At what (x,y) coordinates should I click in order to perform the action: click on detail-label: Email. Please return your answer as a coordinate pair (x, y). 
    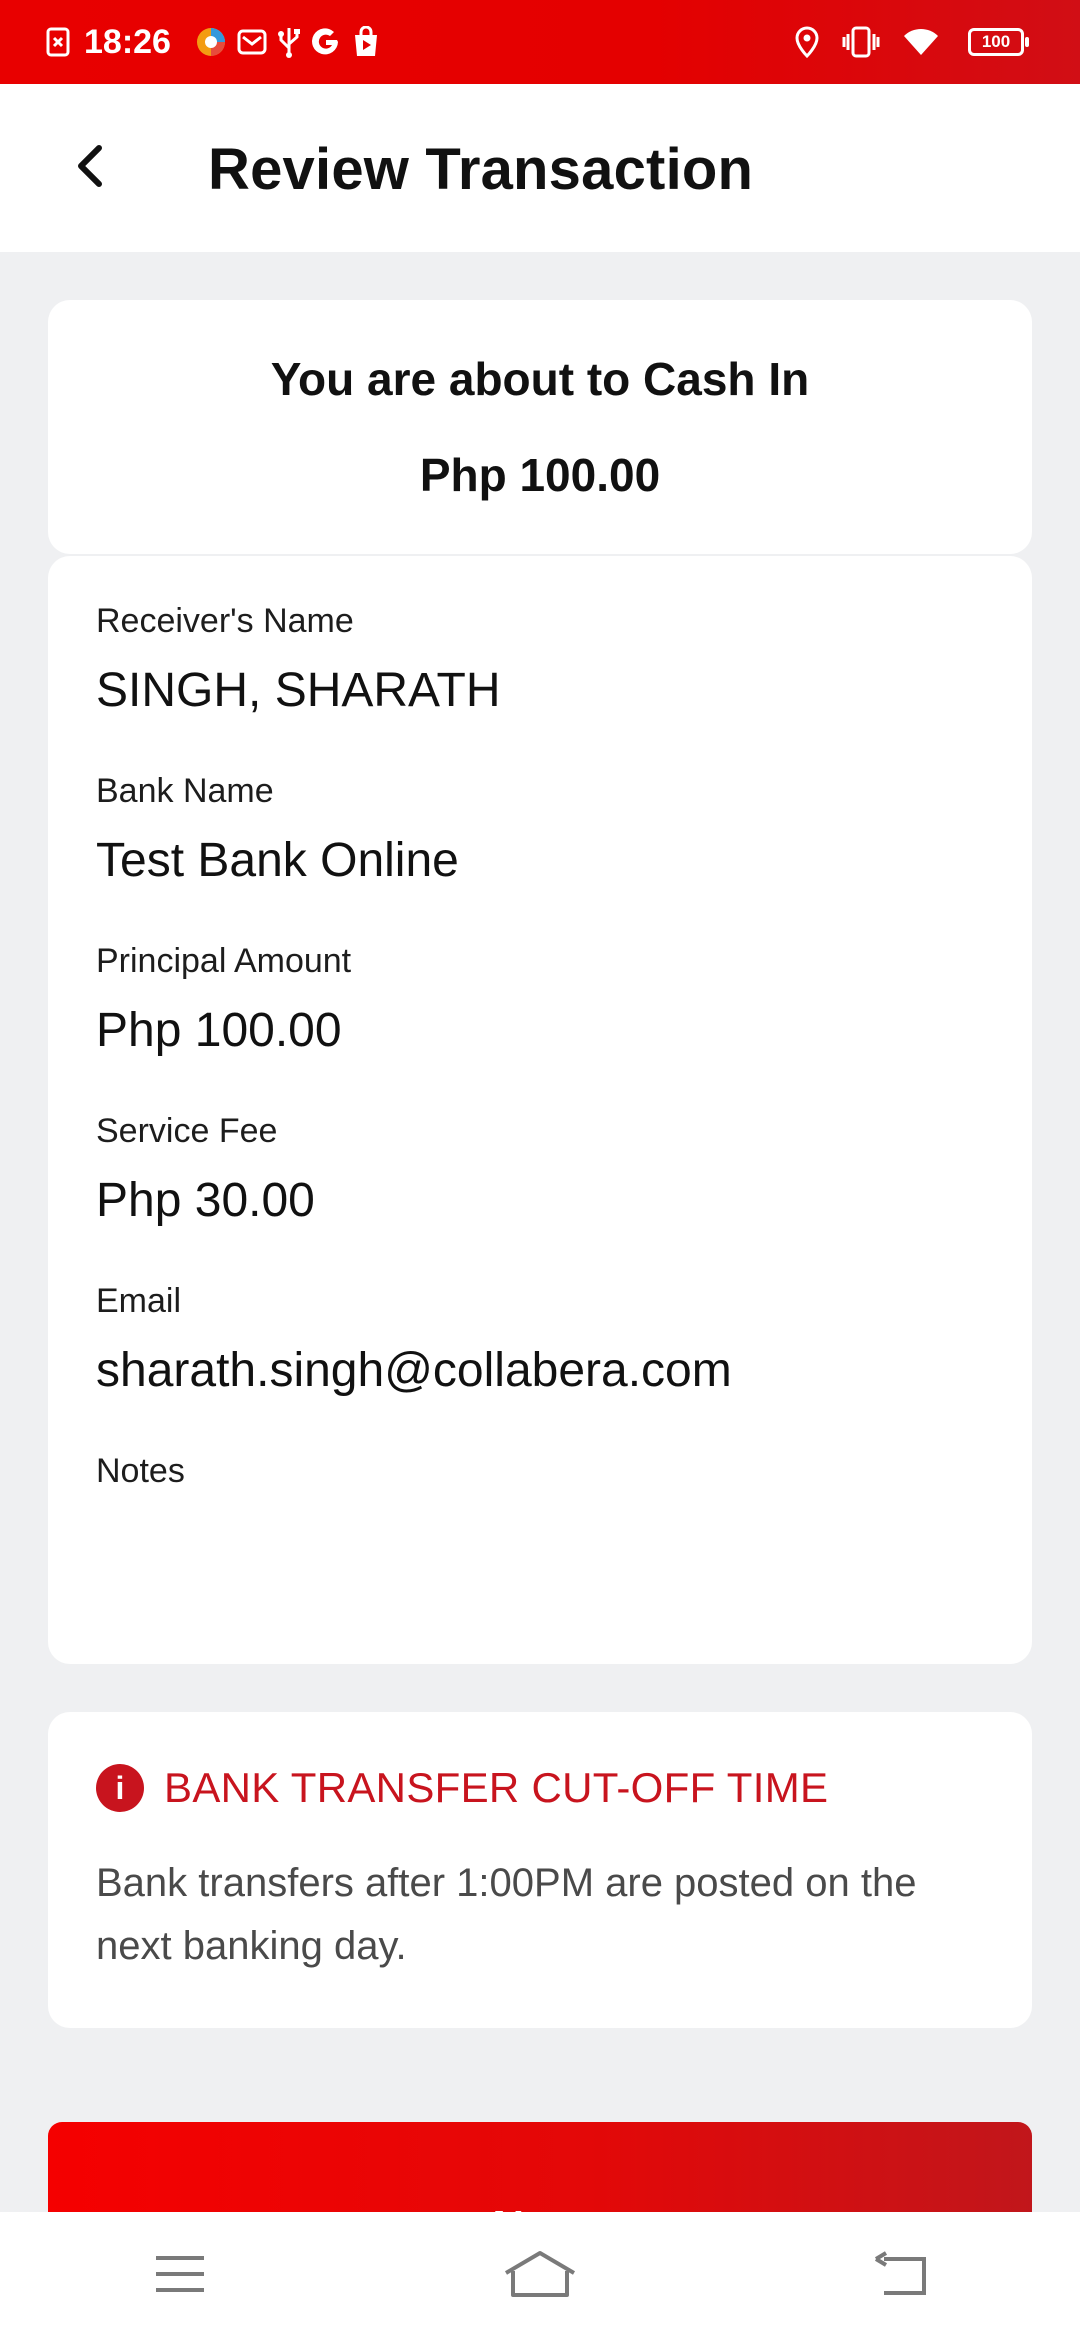
    Looking at the image, I should click on (139, 1301).